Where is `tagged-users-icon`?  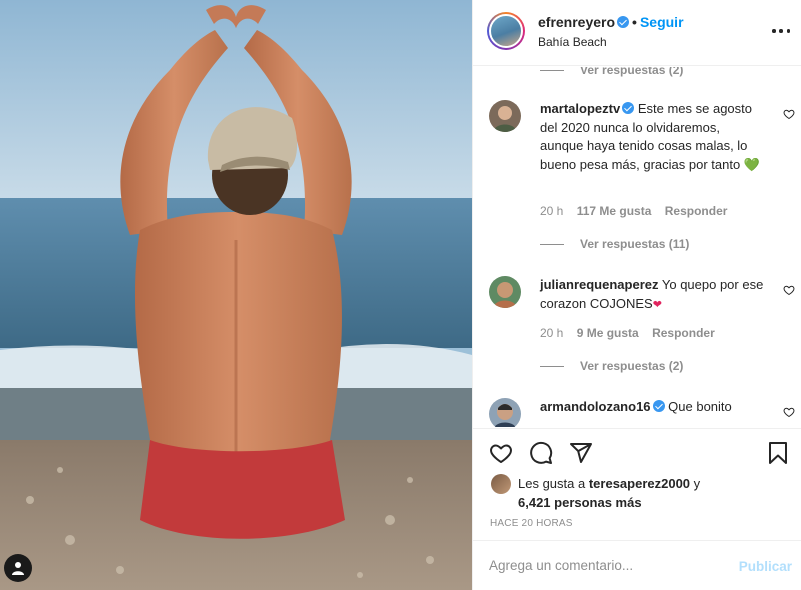 tagged-users-icon is located at coordinates (18, 568).